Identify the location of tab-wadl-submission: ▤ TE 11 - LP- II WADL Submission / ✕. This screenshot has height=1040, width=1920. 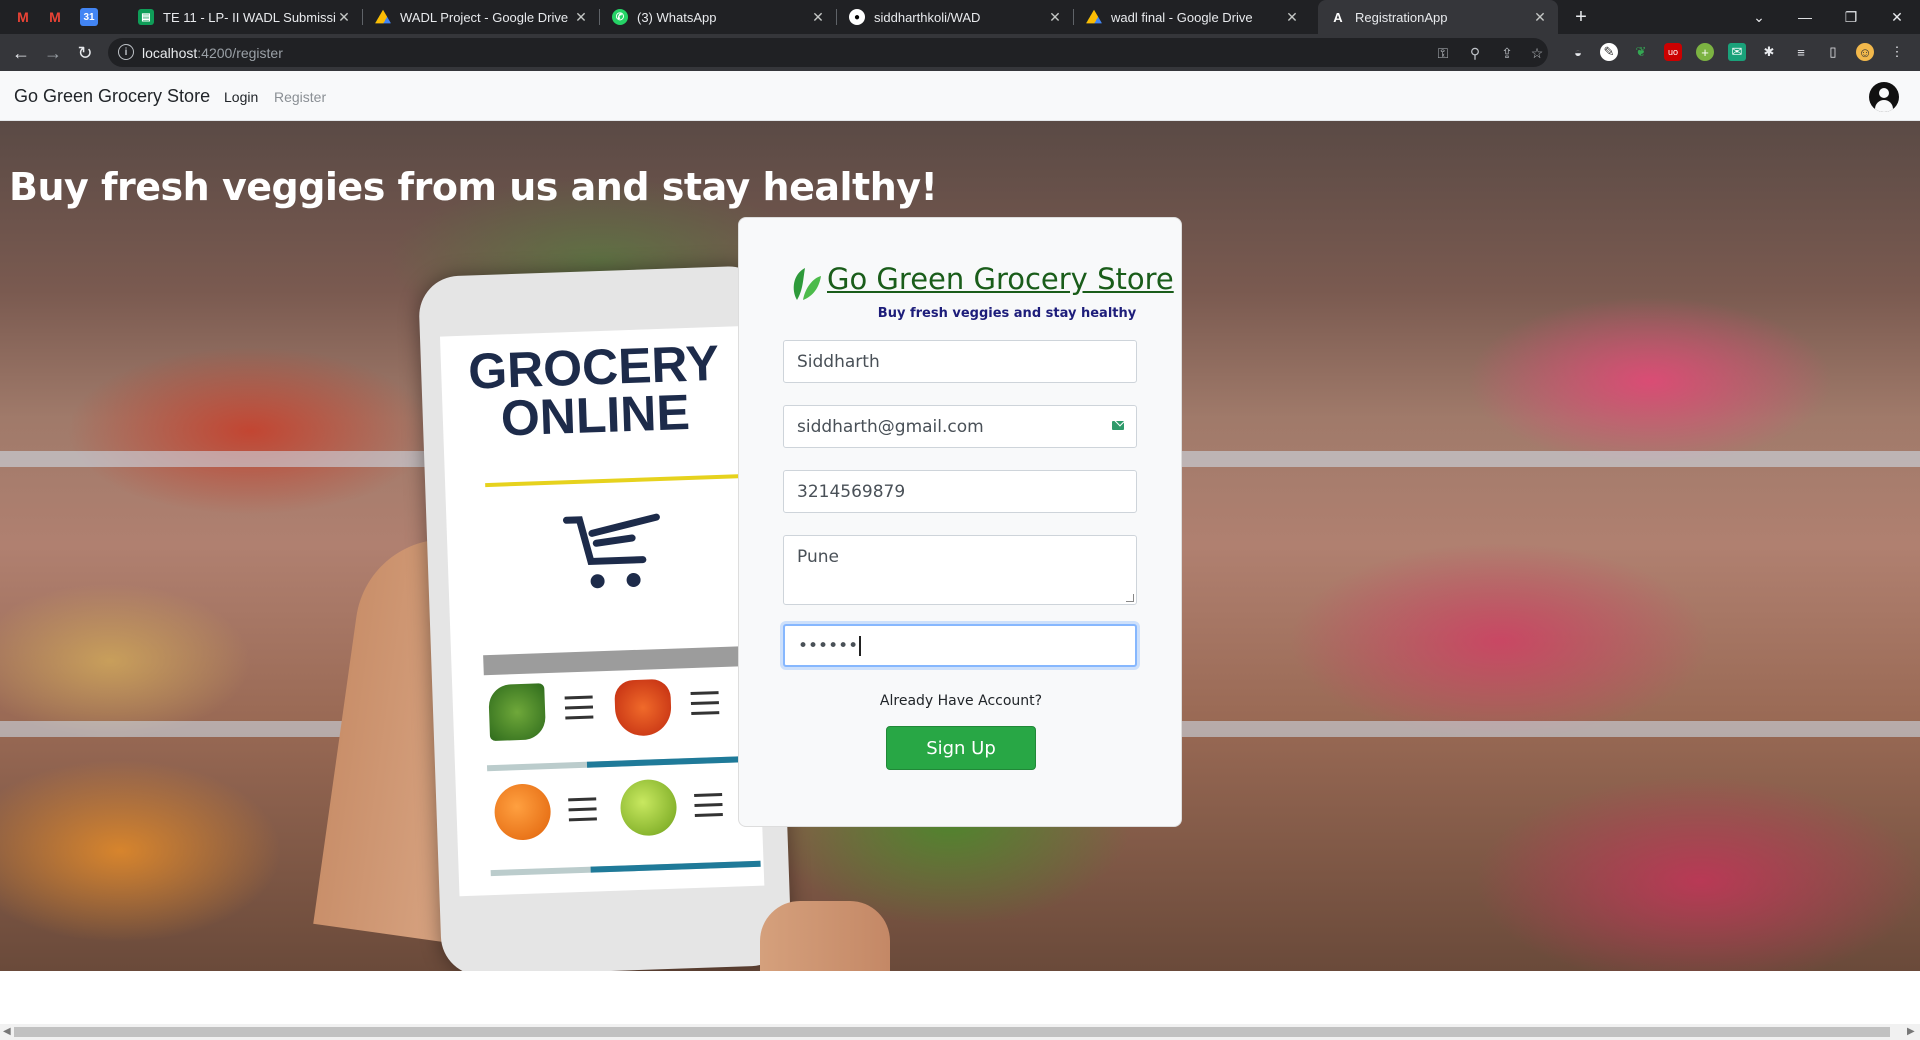
(244, 17).